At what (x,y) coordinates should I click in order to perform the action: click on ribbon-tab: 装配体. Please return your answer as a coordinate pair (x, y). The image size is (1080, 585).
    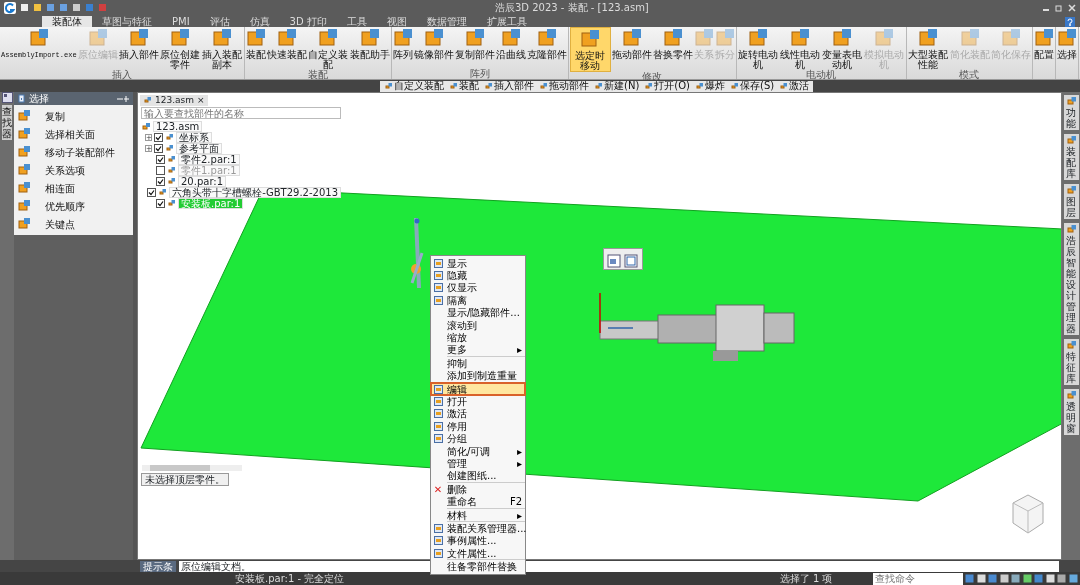
    Looking at the image, I should click on (67, 21).